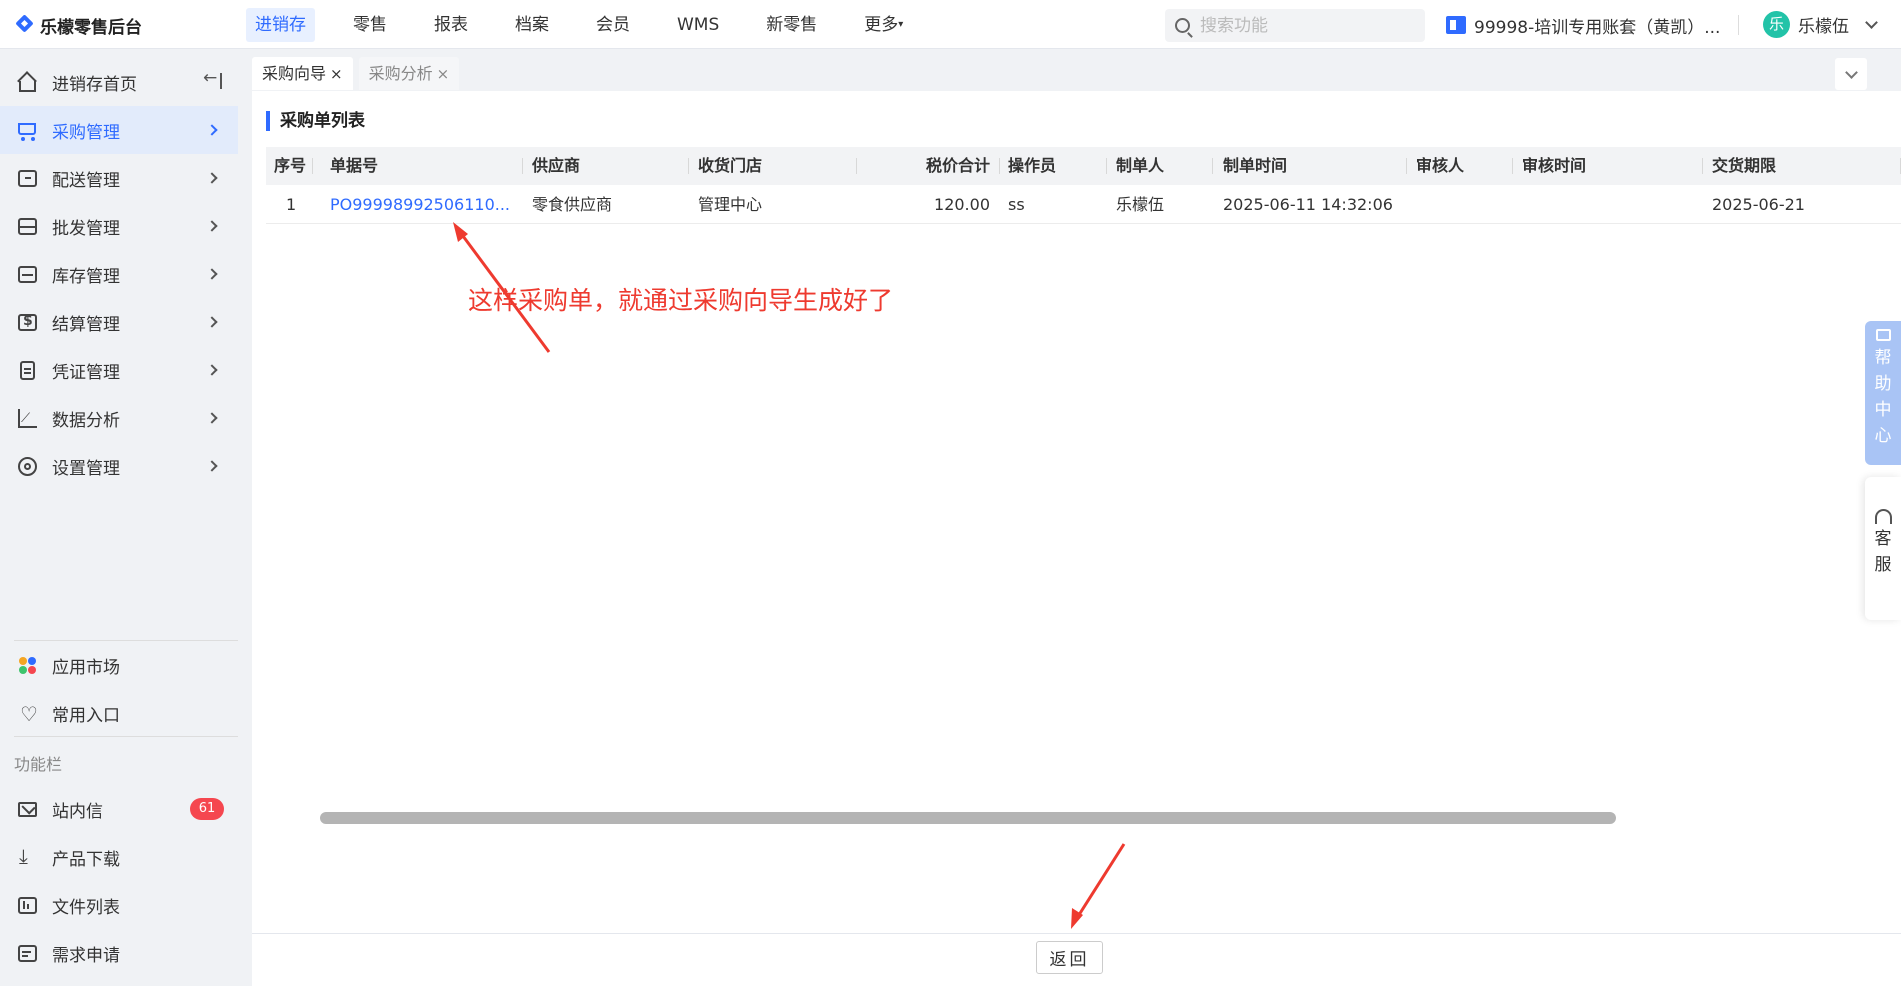 Image resolution: width=1901 pixels, height=986 pixels. What do you see at coordinates (1300, 25) in the screenshot?
I see `search-input` at bounding box center [1300, 25].